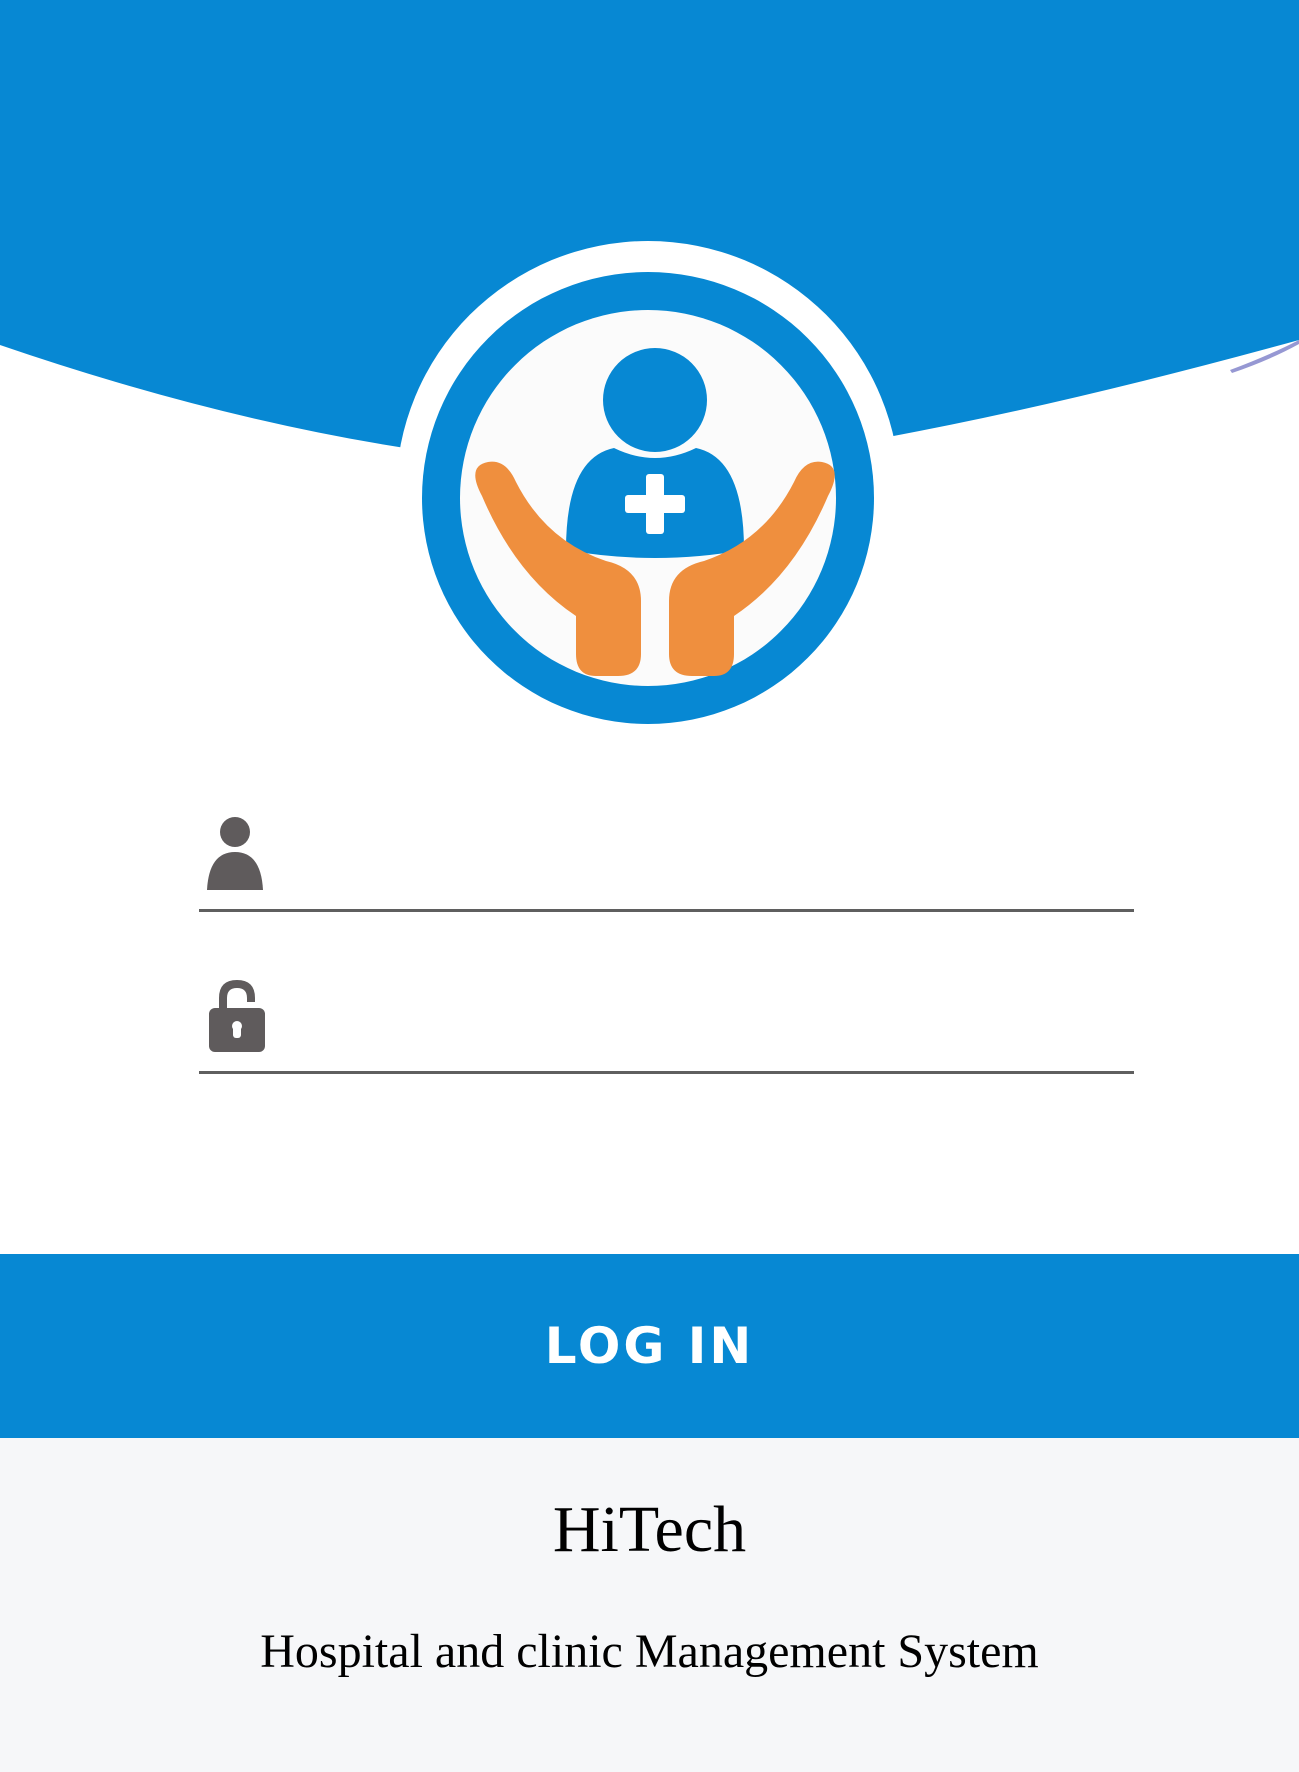 Image resolution: width=1299 pixels, height=1772 pixels. I want to click on app-title: HiTech, so click(649, 1529).